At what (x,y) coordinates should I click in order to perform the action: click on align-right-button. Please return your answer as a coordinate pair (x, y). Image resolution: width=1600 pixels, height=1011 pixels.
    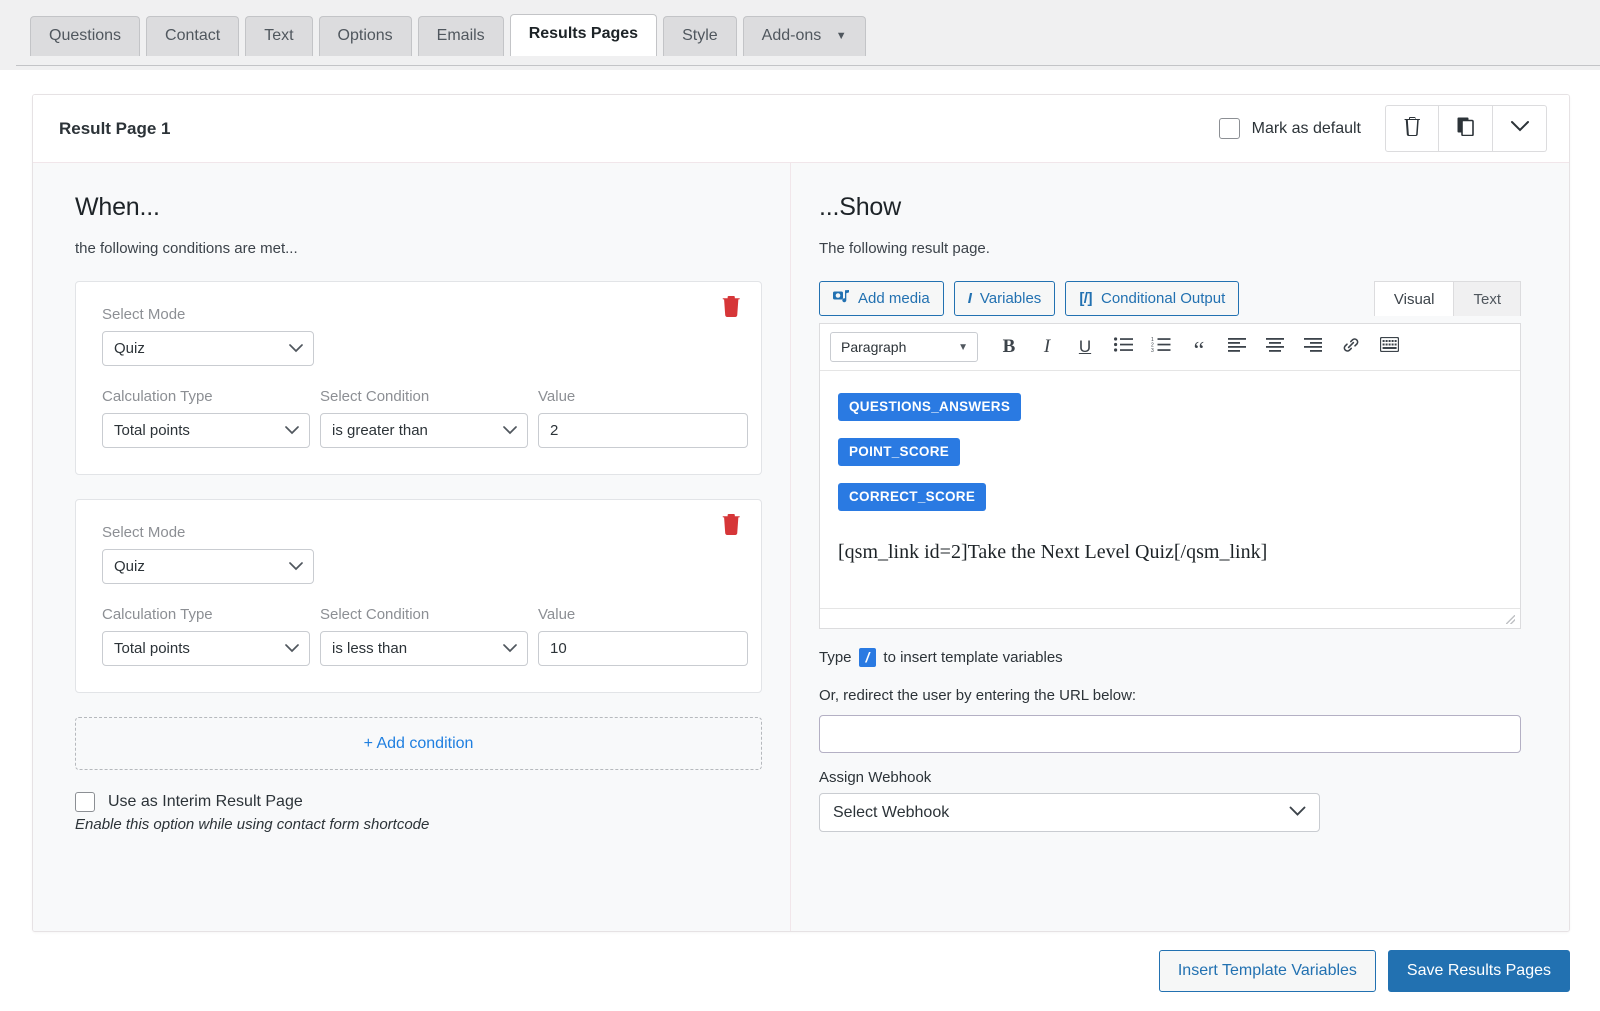
    Looking at the image, I should click on (1313, 347).